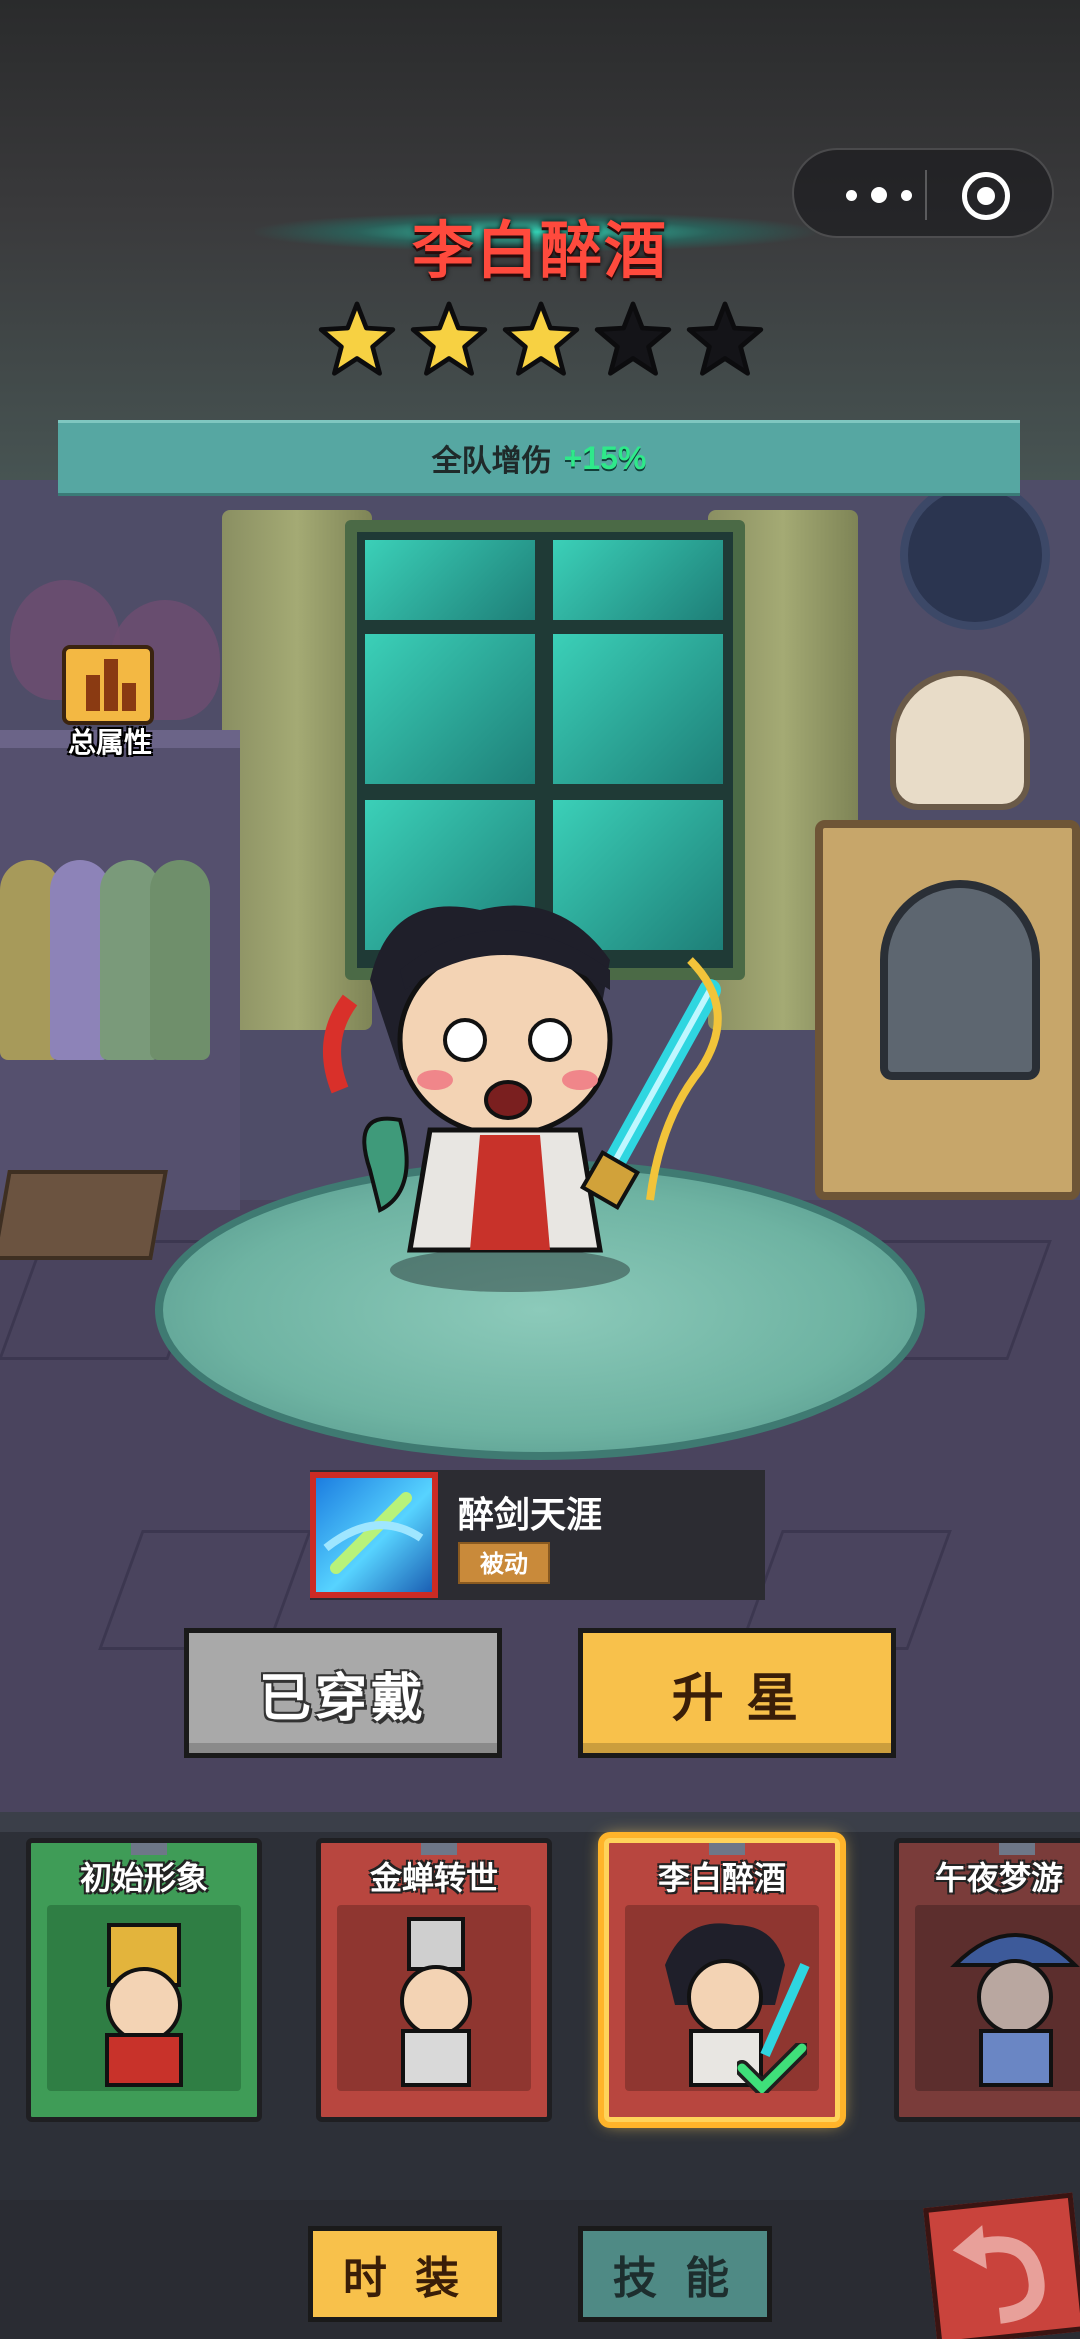  Describe the element at coordinates (504, 1563) in the screenshot. I see `skill-type-badge: 被动` at that location.